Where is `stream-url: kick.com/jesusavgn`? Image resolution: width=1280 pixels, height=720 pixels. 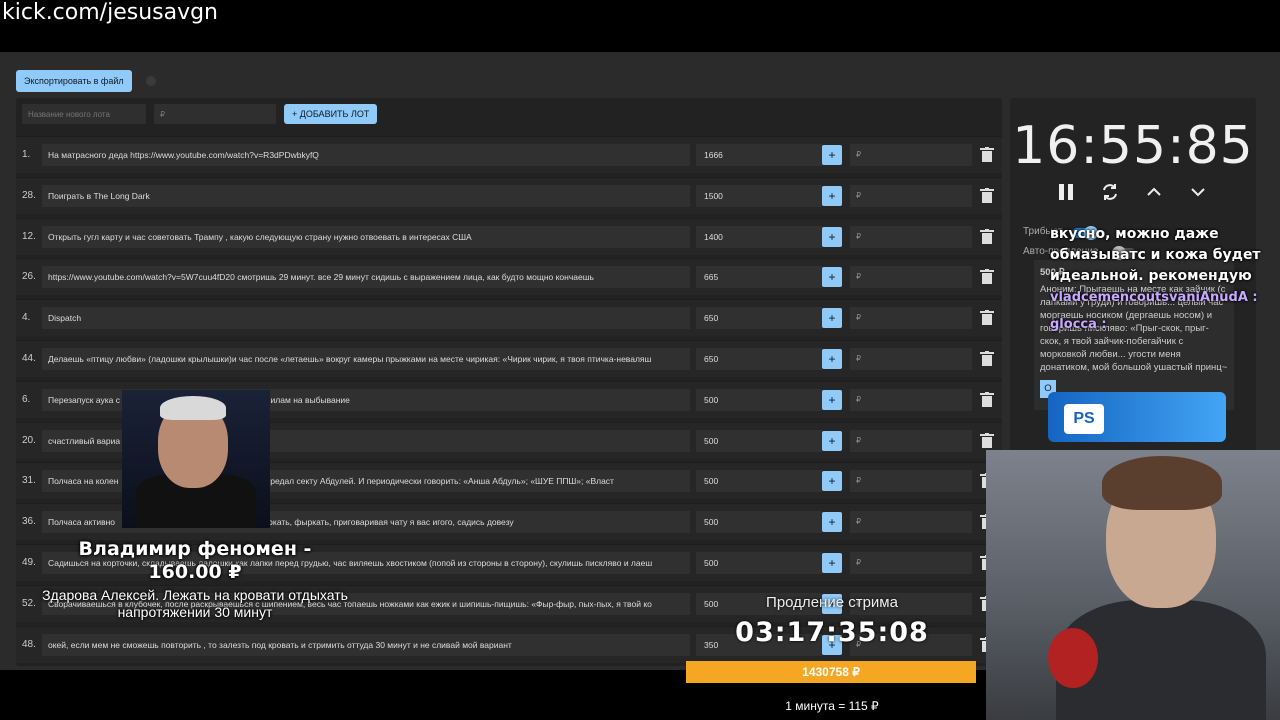
stream-url: kick.com/jesusavgn is located at coordinates (110, 12).